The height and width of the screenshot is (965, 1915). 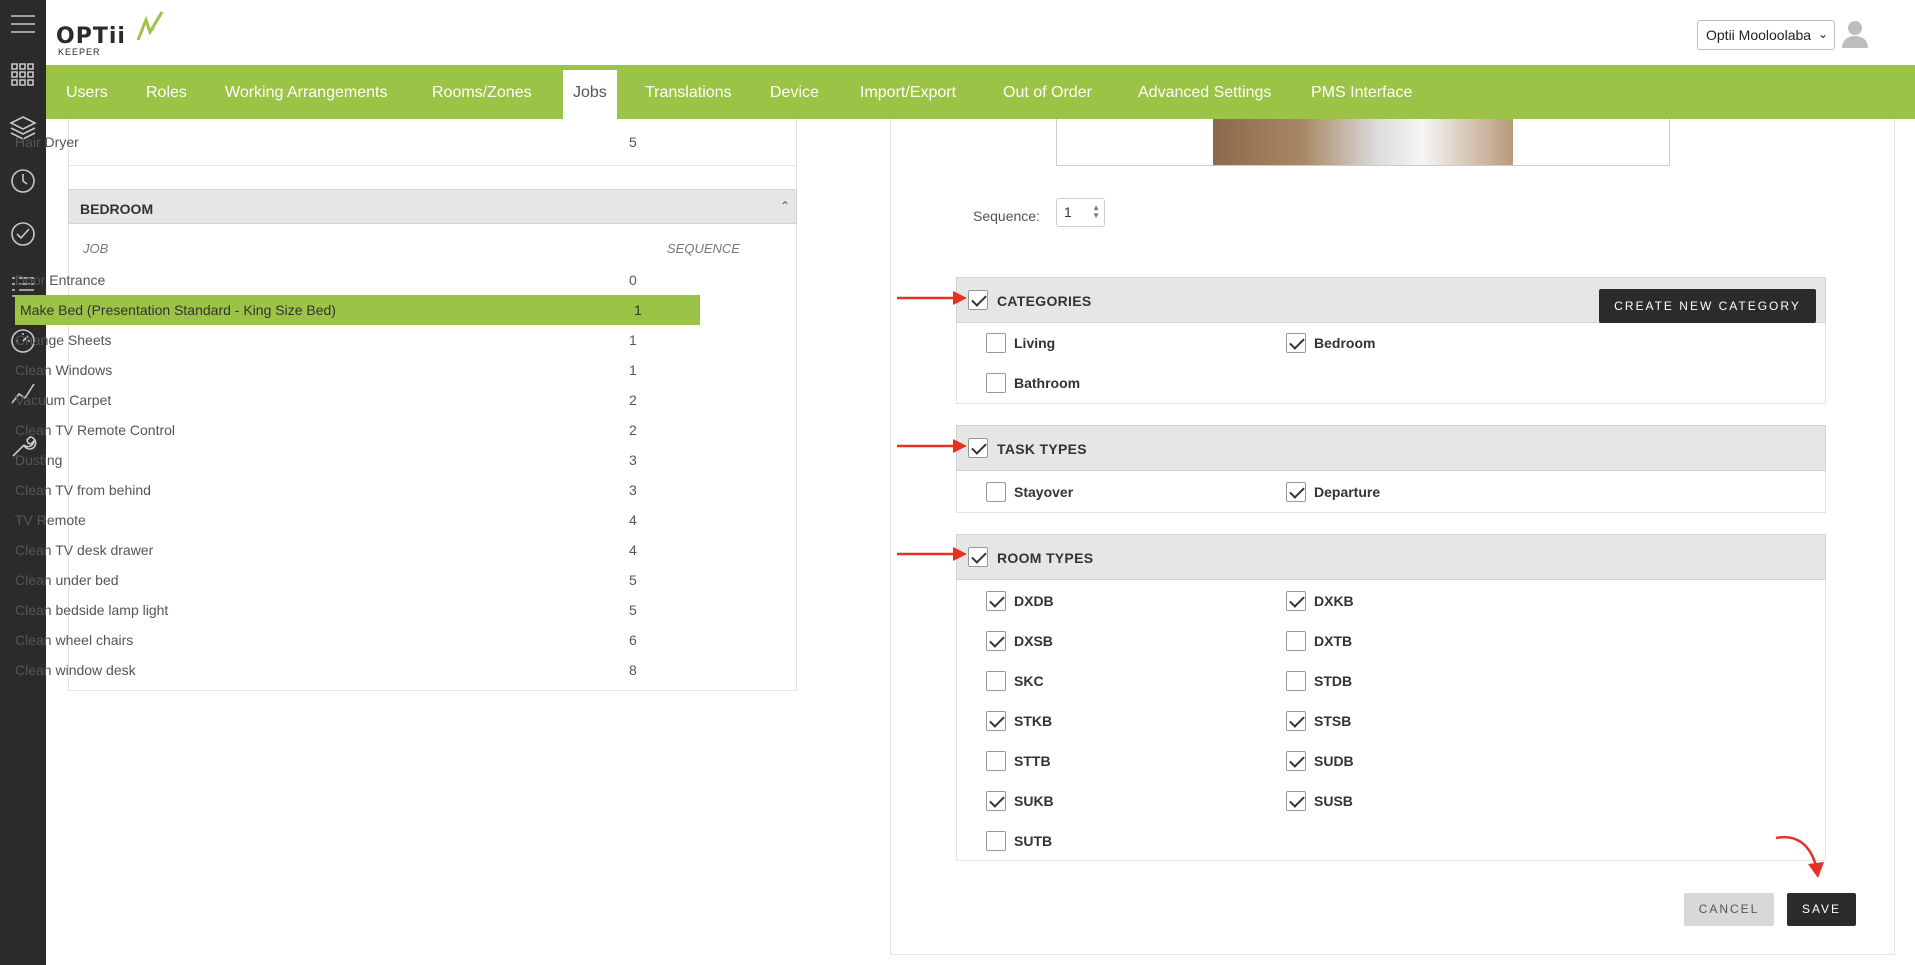 I want to click on table-row: TV Remote 4, so click(x=365, y=520).